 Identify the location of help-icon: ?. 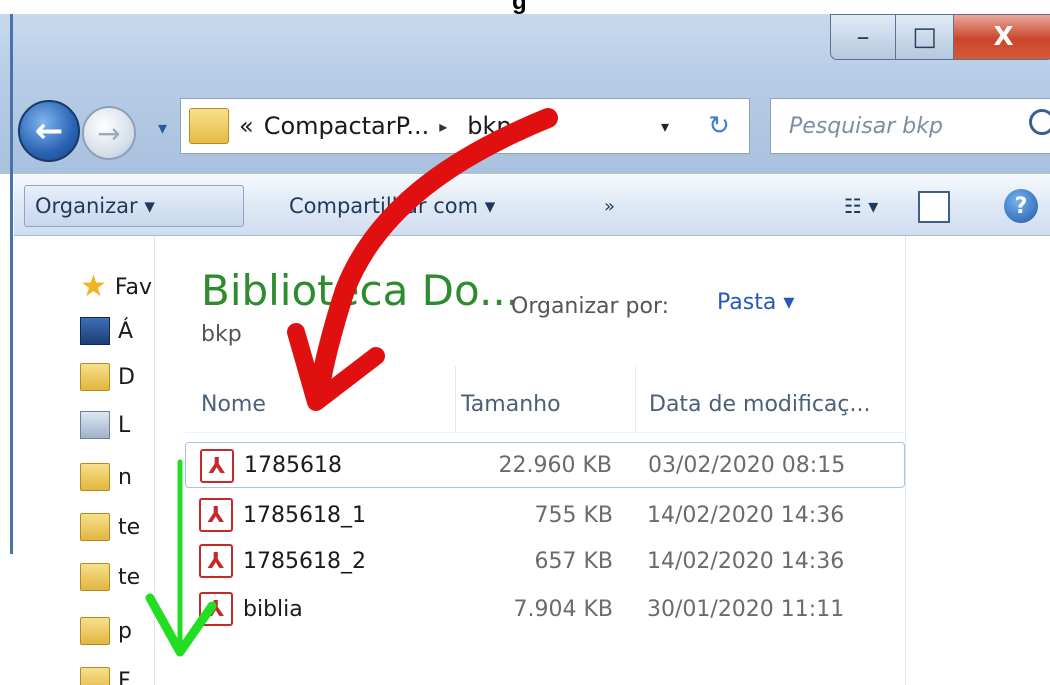
(1021, 206).